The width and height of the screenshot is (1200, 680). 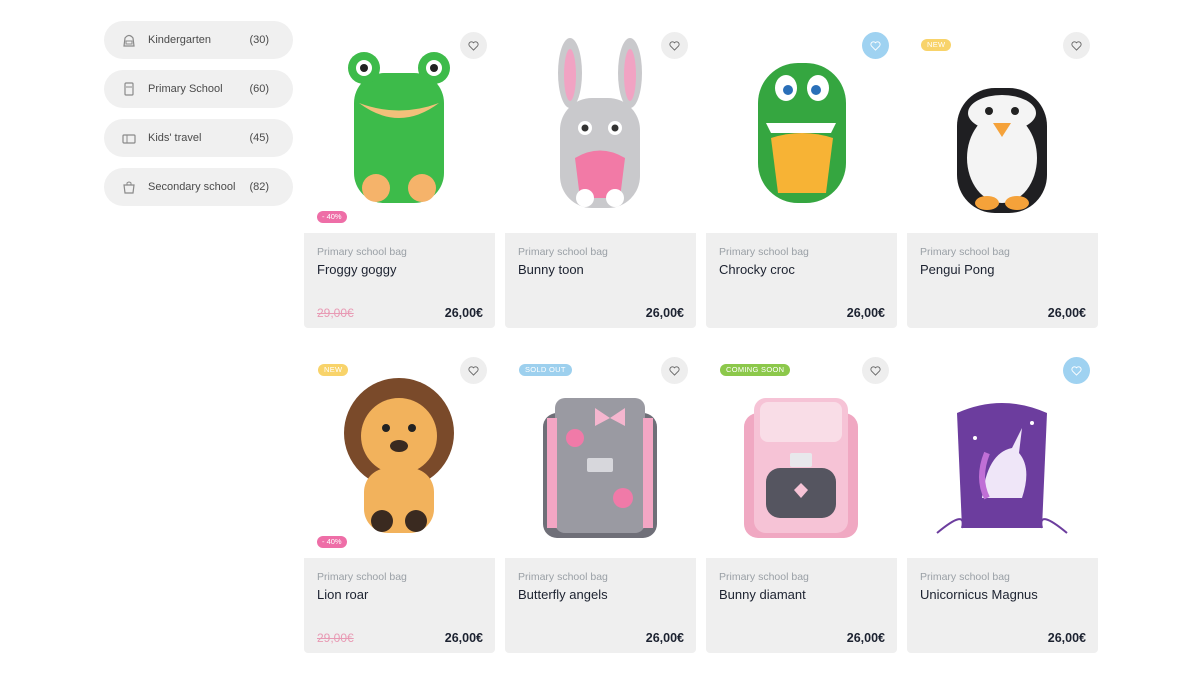 I want to click on product-info: Primary school bag Bunny toon 26,00€, so click(x=600, y=280).